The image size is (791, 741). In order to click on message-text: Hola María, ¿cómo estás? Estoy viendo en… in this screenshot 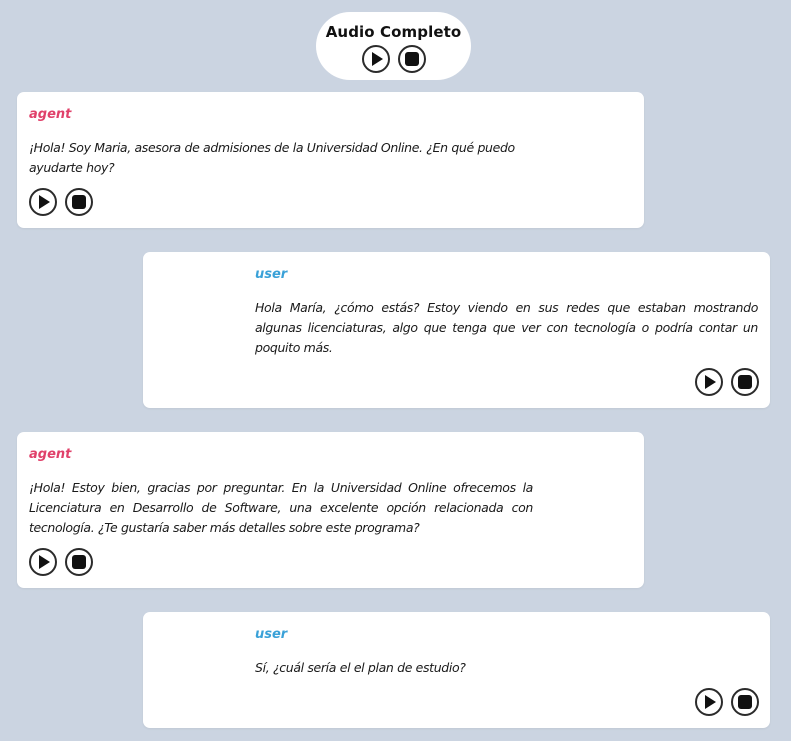, I will do `click(506, 327)`.